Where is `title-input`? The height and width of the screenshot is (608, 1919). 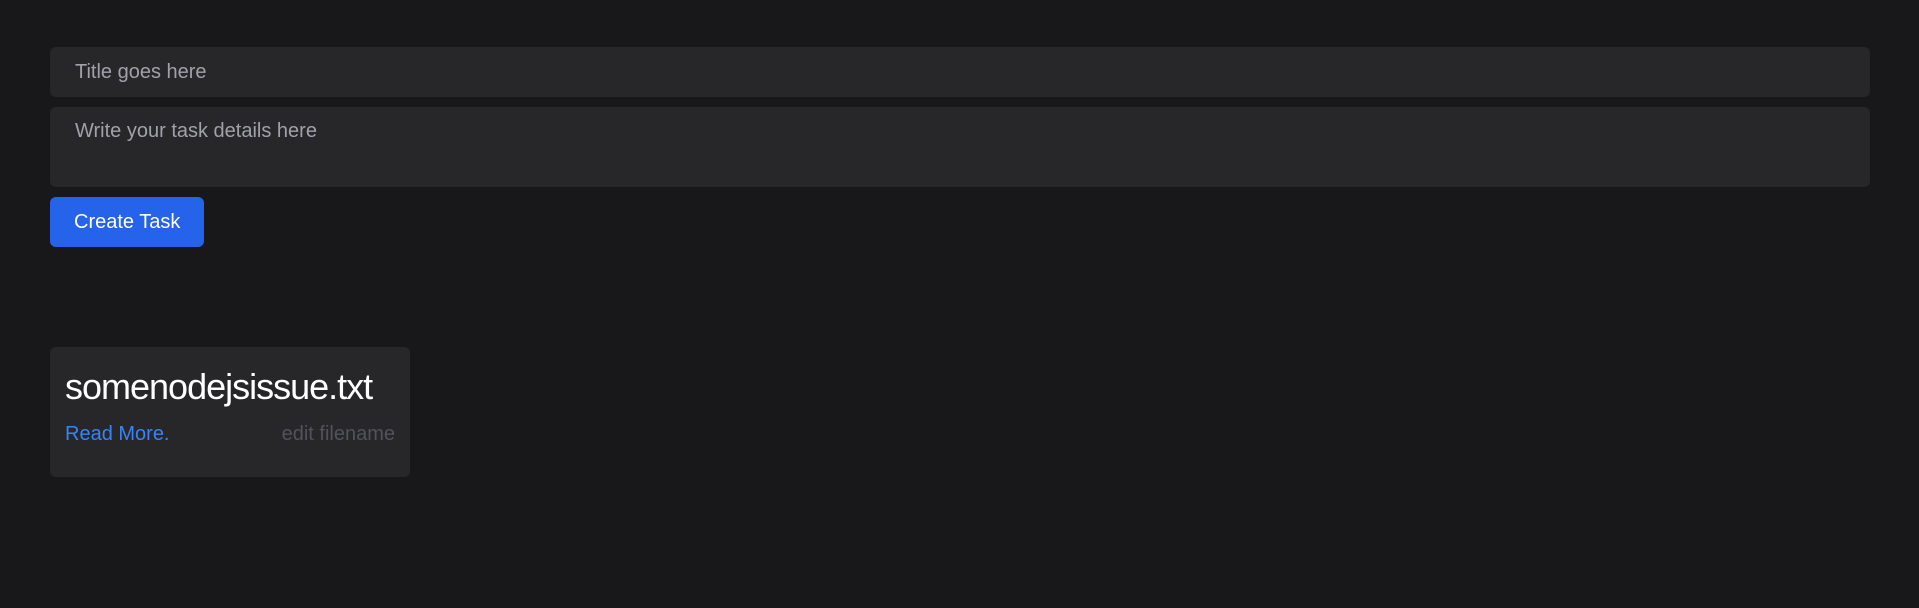 title-input is located at coordinates (960, 72).